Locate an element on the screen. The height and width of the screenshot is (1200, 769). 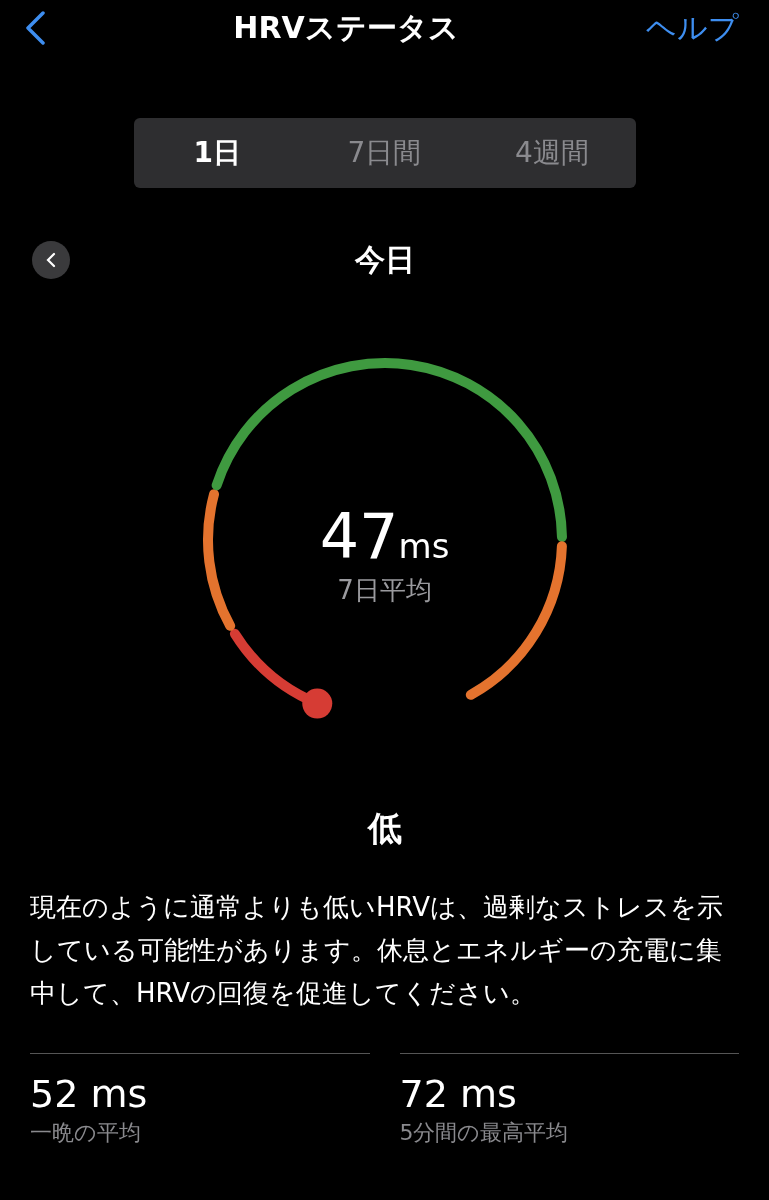
status-label: 低 is located at coordinates (384, 828).